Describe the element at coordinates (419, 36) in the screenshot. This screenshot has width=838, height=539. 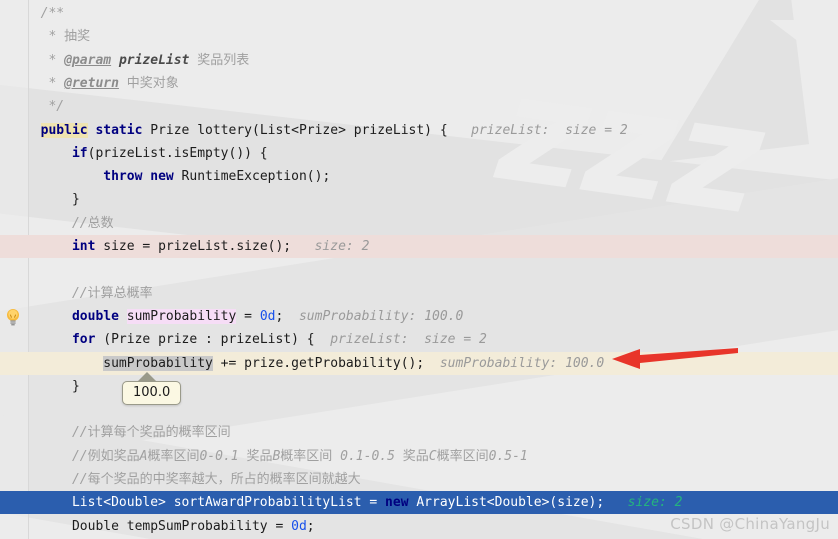
I see `code-line: * 抽奖` at that location.